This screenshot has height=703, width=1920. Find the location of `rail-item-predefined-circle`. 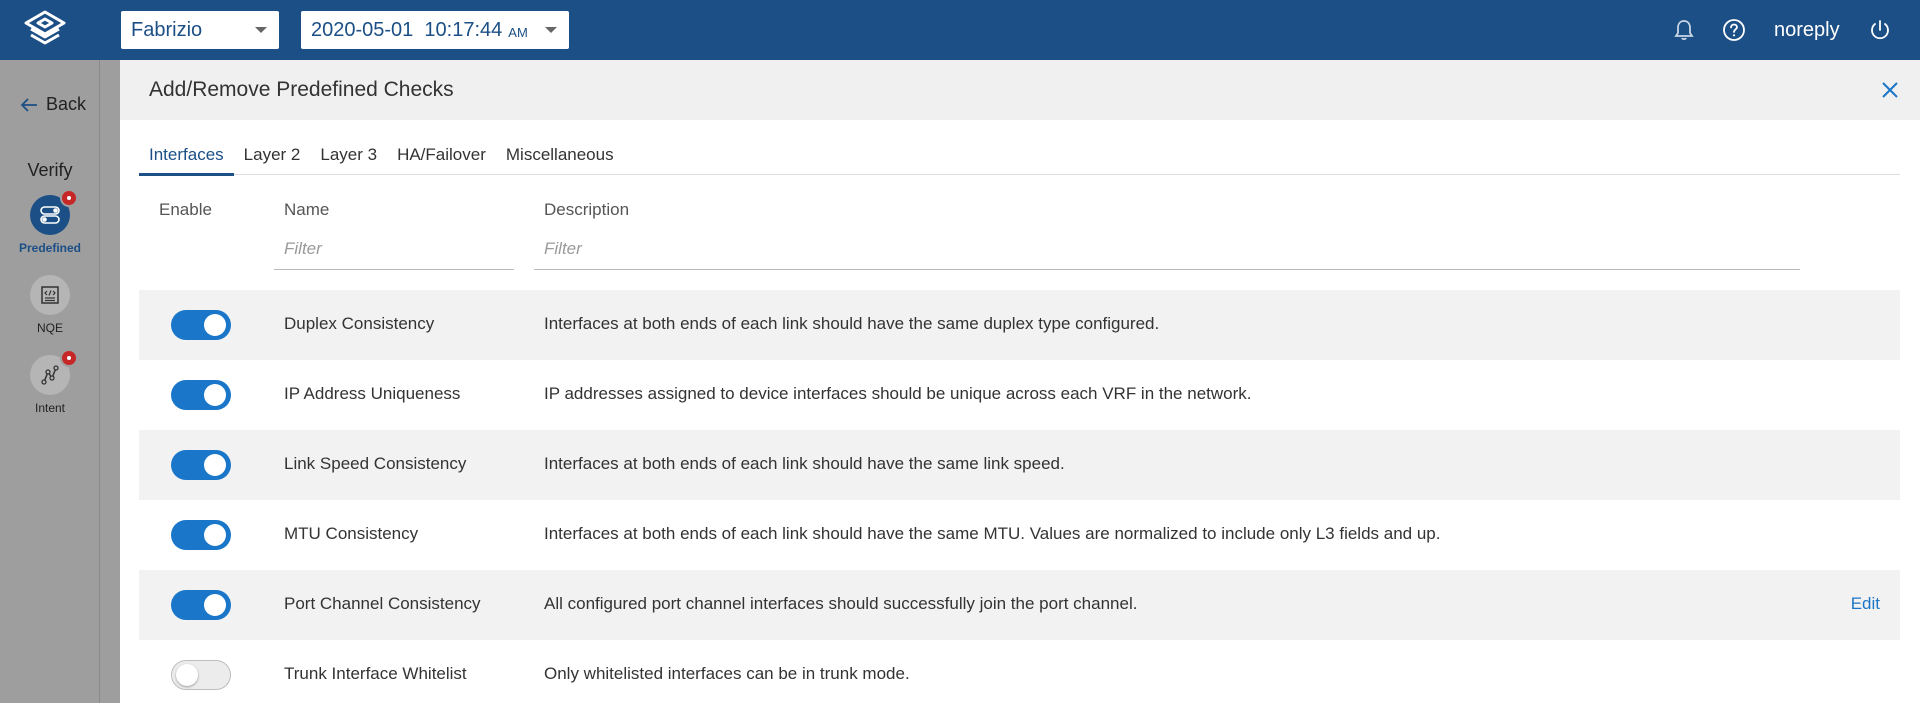

rail-item-predefined-circle is located at coordinates (54, 212).